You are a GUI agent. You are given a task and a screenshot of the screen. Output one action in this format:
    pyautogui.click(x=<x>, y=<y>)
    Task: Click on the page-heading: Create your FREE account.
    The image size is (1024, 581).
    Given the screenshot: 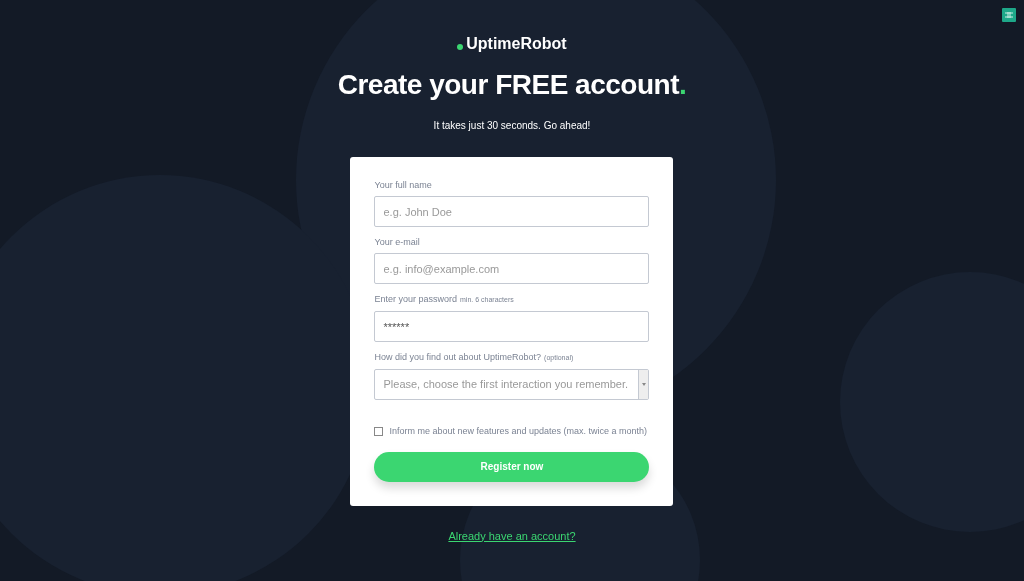 What is the action you would take?
    pyautogui.click(x=512, y=85)
    